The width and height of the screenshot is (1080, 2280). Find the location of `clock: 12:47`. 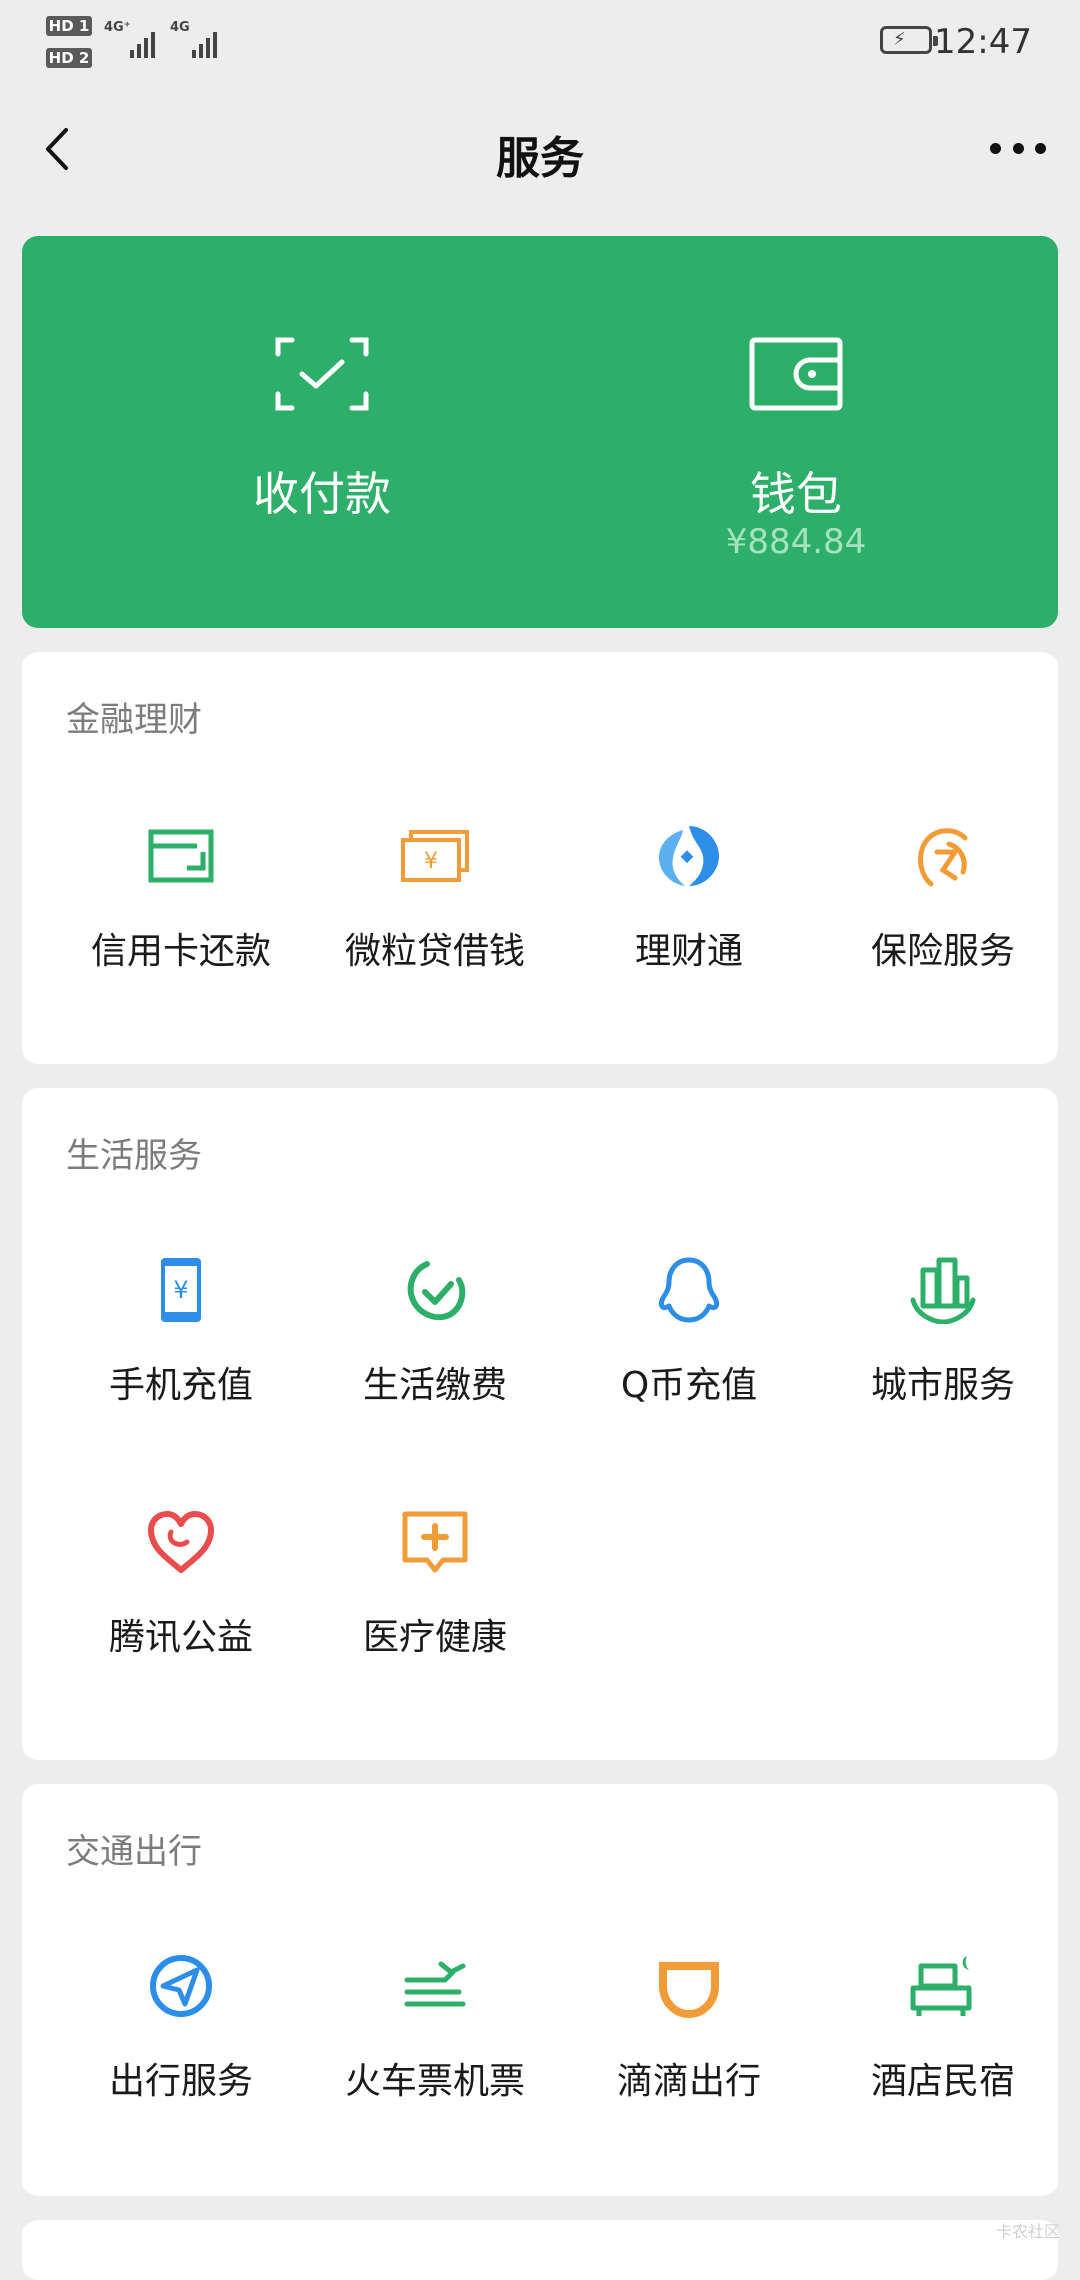

clock: 12:47 is located at coordinates (983, 42).